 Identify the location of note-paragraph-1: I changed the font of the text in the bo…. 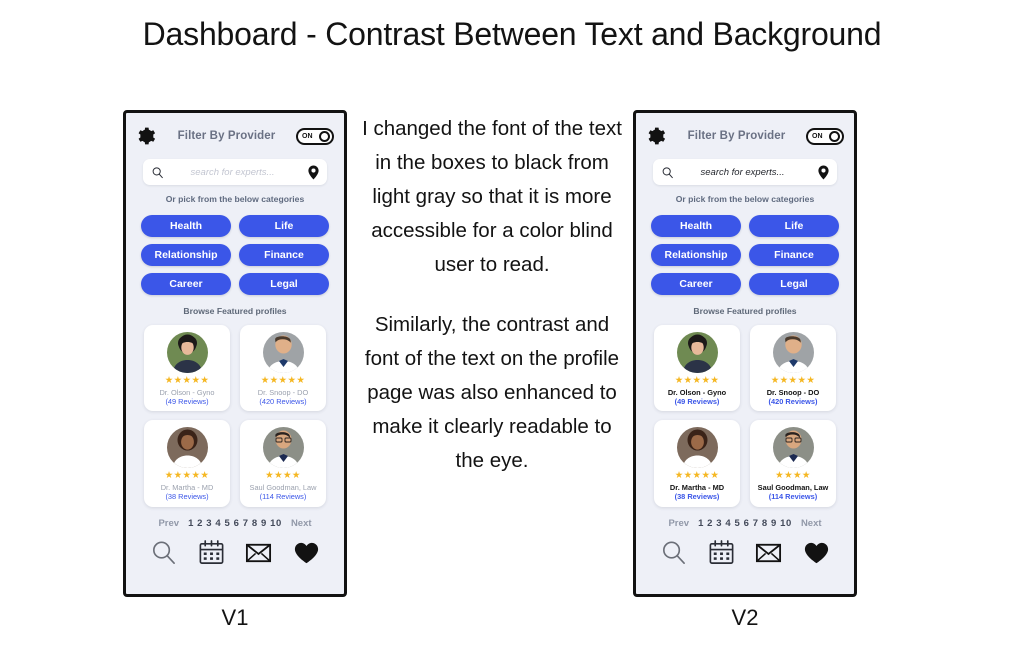
(492, 196).